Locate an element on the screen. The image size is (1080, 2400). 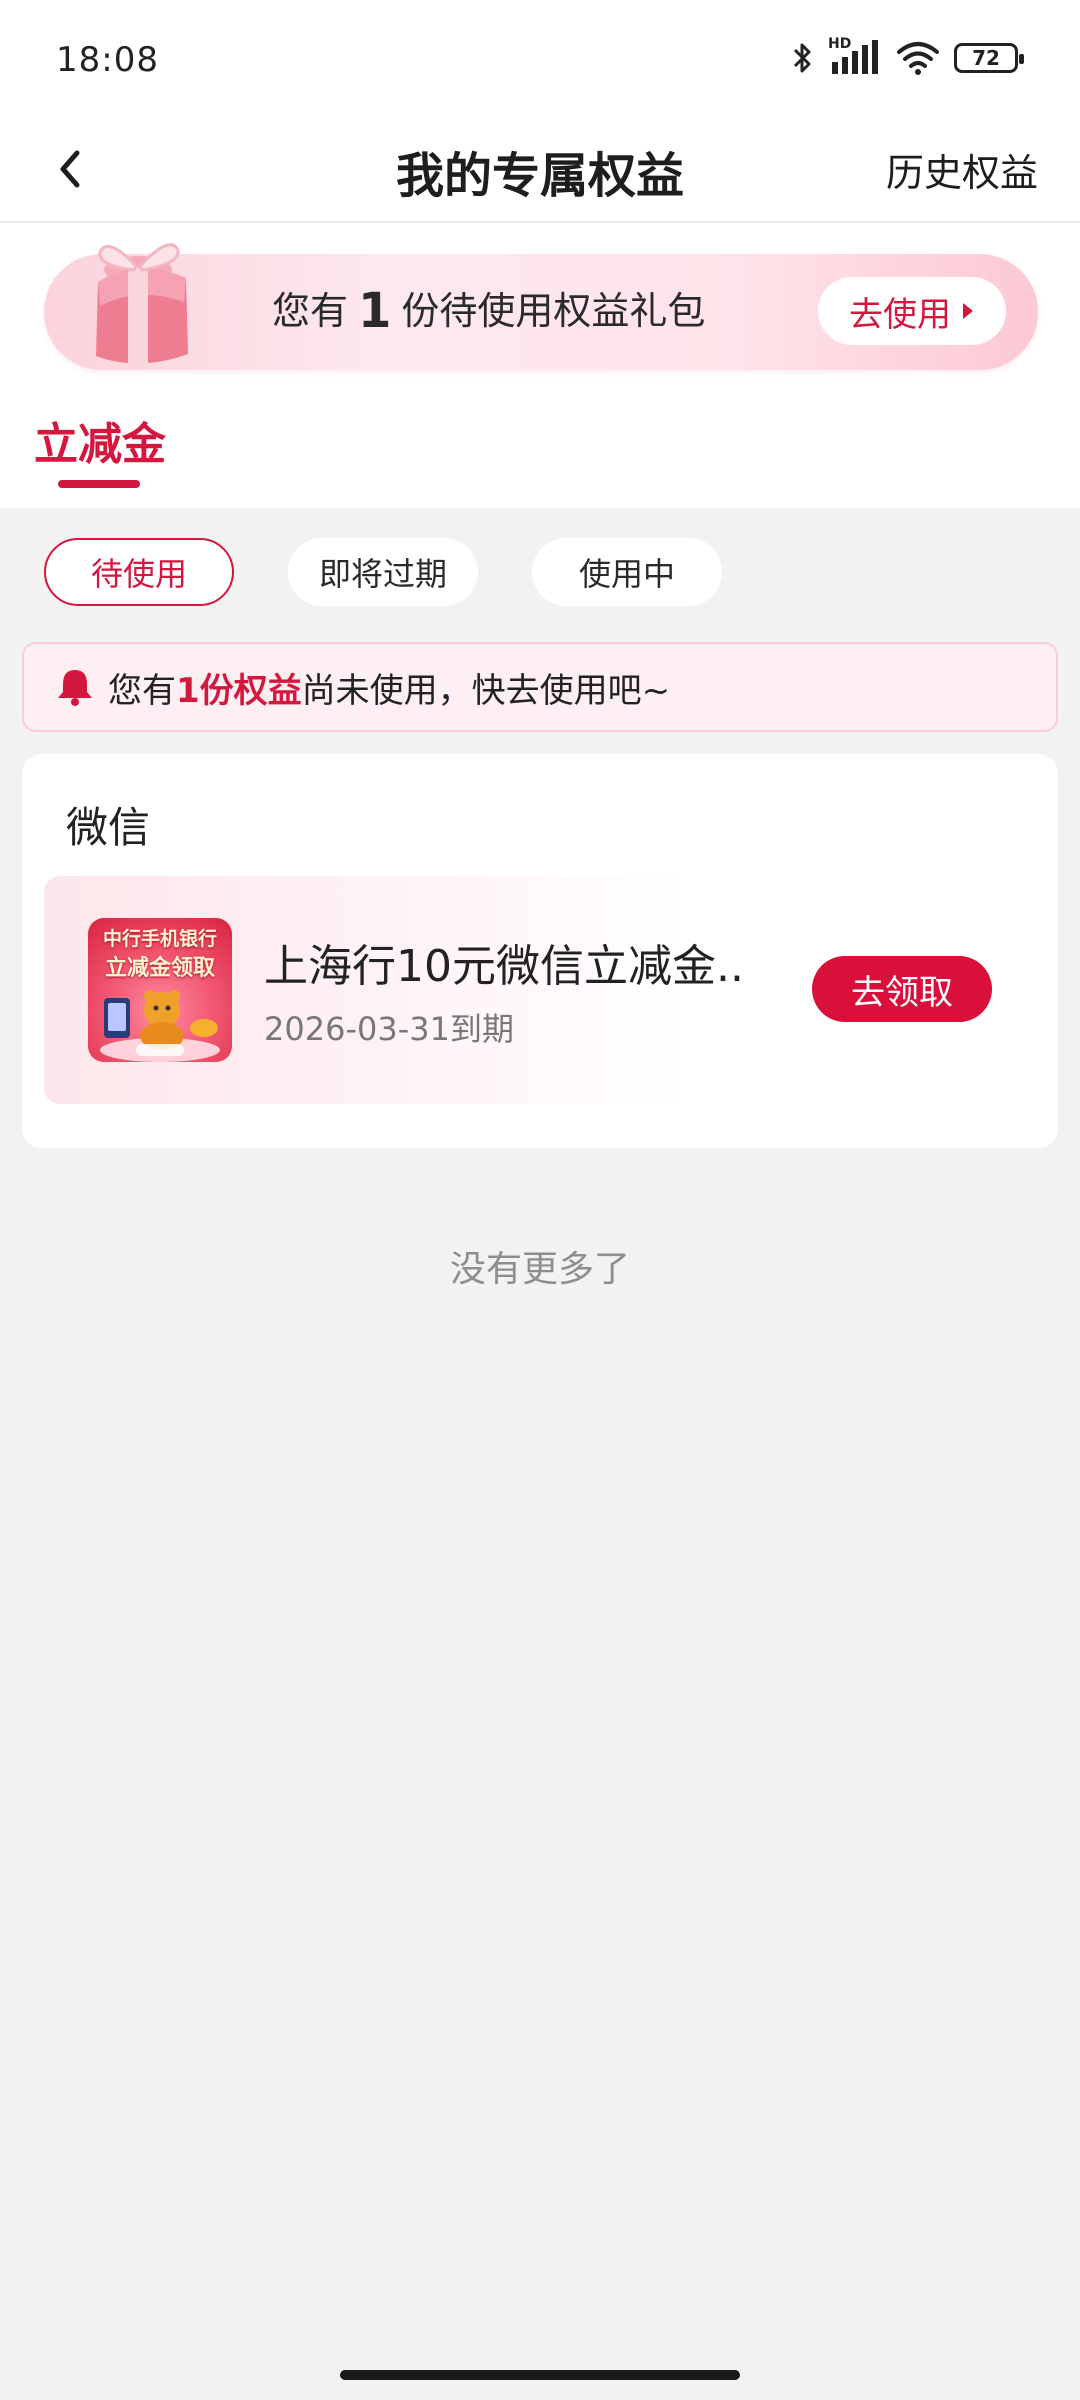
tab-instant-discount: 立减金 is located at coordinates (100, 440).